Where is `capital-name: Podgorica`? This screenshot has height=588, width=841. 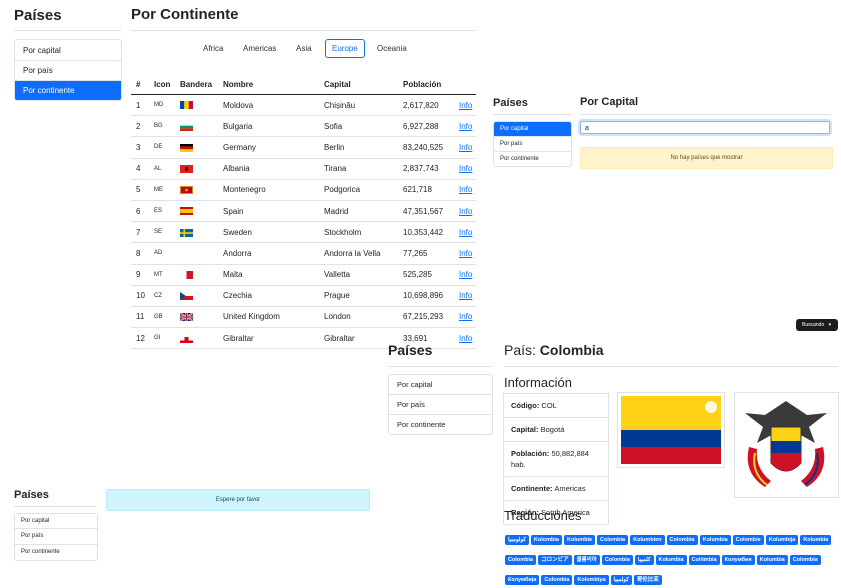
capital-name: Podgorica is located at coordinates (358, 190).